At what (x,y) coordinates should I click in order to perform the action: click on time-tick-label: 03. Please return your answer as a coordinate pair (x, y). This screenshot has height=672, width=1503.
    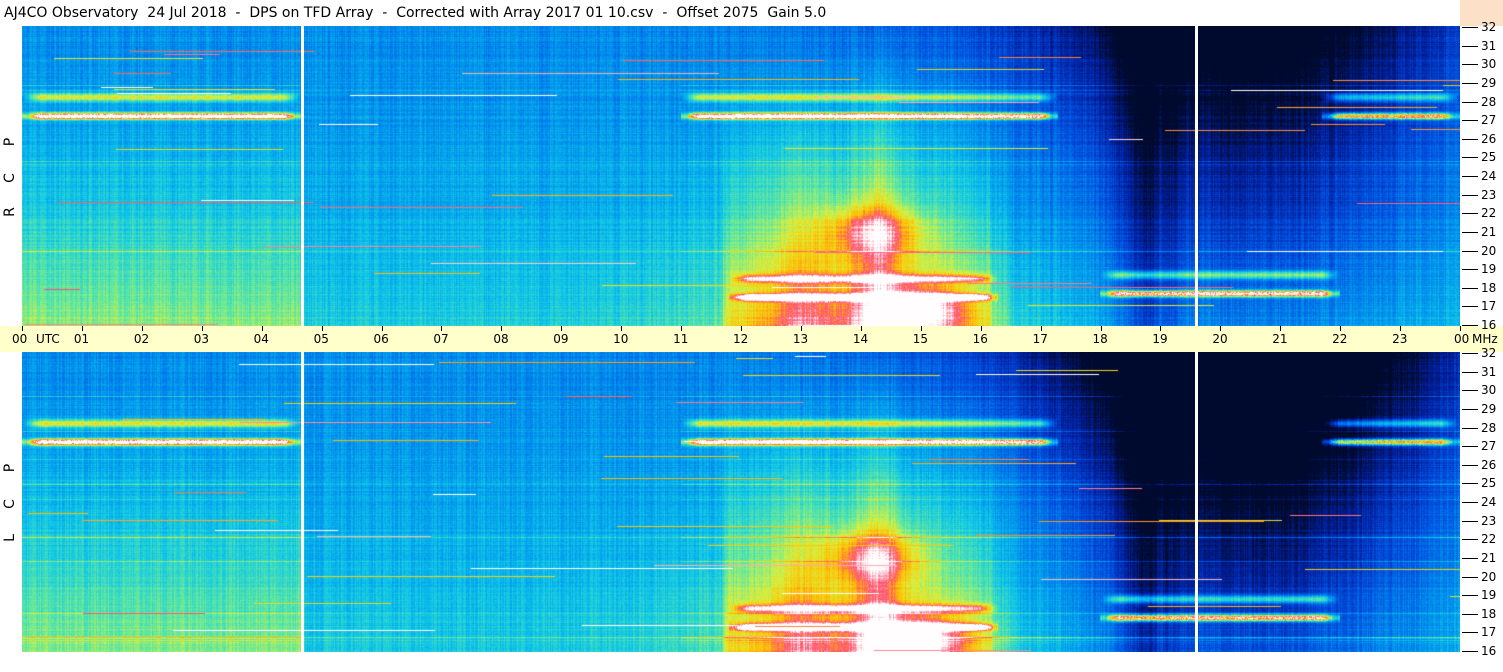
    Looking at the image, I should click on (201, 339).